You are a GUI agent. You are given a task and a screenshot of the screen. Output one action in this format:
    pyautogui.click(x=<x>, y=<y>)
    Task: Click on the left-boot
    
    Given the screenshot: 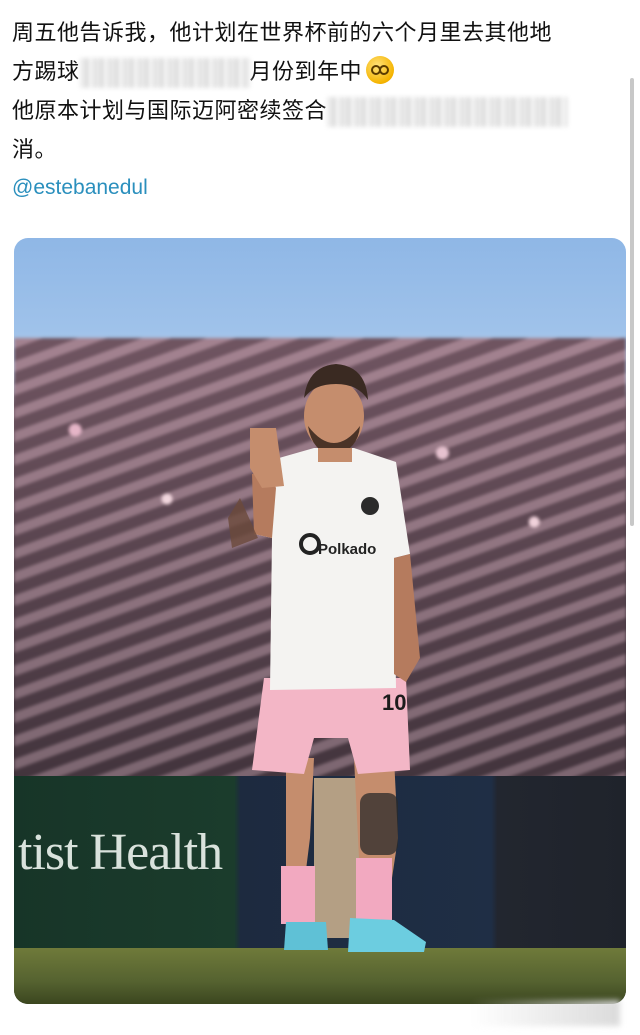 What is the action you would take?
    pyautogui.click(x=306, y=936)
    